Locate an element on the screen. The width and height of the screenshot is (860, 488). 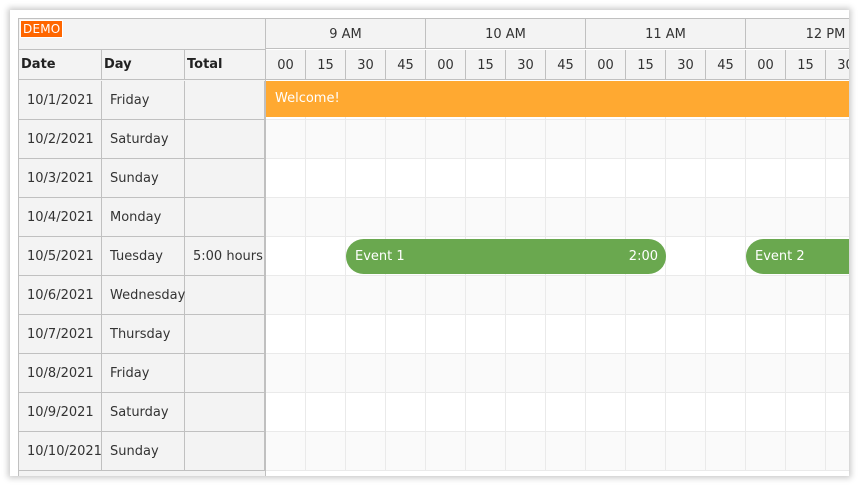
column-header-date: Date is located at coordinates (60, 65).